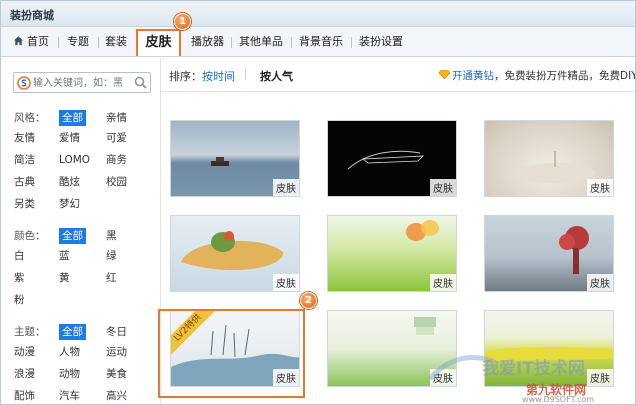 This screenshot has width=636, height=405. What do you see at coordinates (30, 118) in the screenshot?
I see `style-filter-label: 风格：` at bounding box center [30, 118].